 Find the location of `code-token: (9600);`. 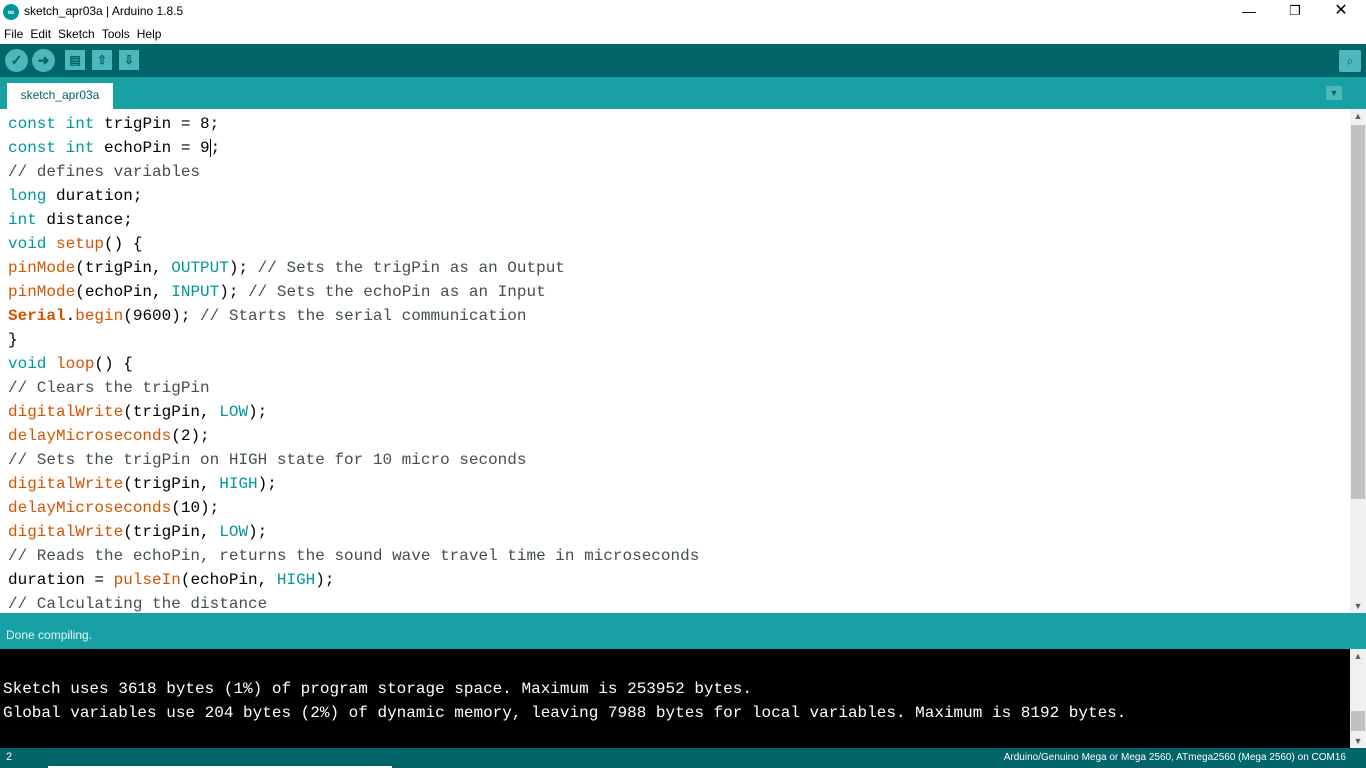

code-token: (9600); is located at coordinates (162, 316).